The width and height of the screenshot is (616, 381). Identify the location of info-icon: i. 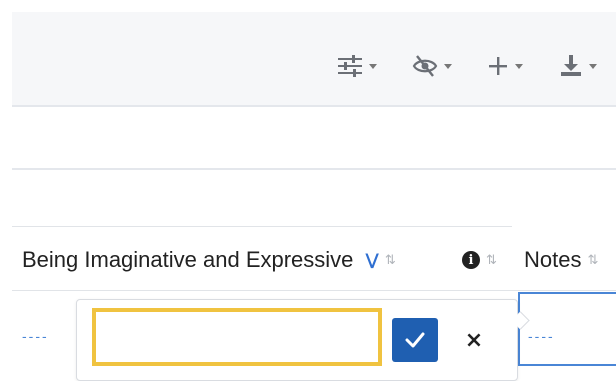
(471, 260).